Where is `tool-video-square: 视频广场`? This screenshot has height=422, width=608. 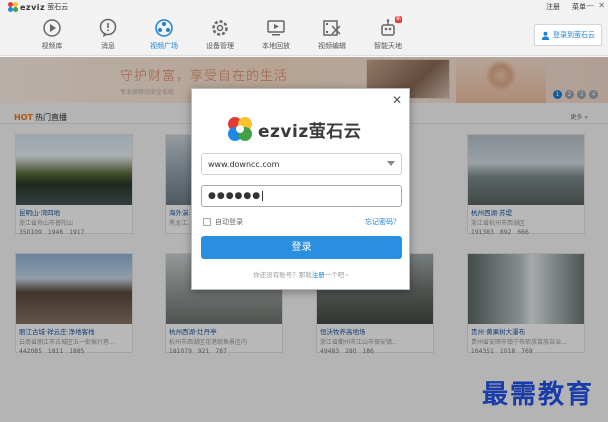
tool-video-square: 视频广场 is located at coordinates (164, 34).